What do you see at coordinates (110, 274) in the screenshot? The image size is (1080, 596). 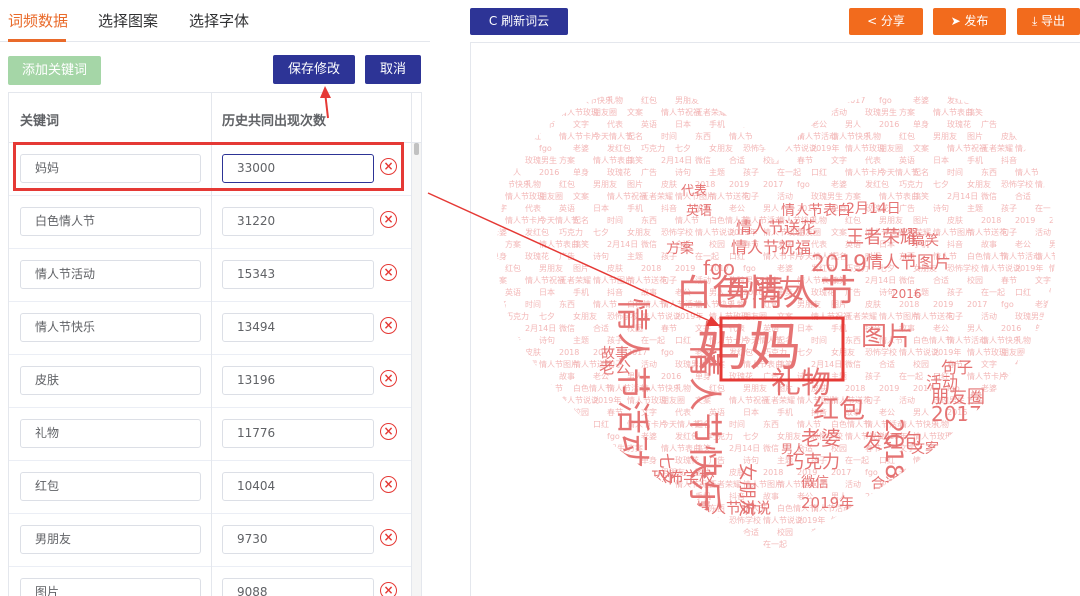 I see `keyword-input: 情人节活动` at bounding box center [110, 274].